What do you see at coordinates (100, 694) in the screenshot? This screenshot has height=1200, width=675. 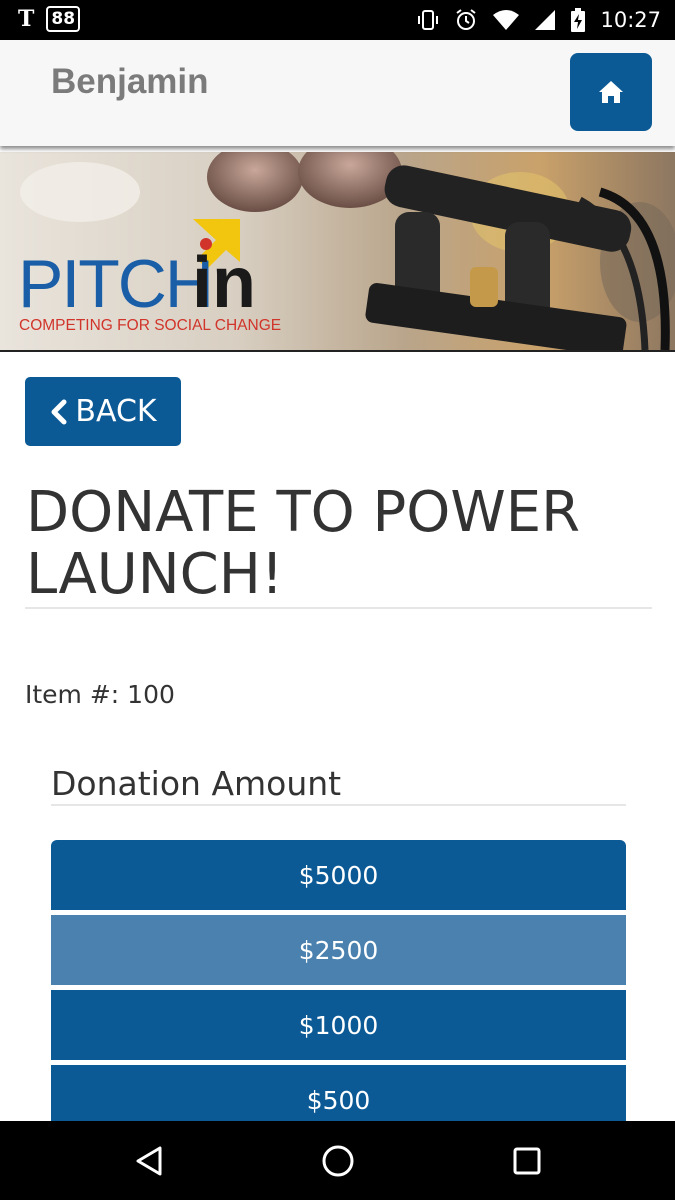 I see `item-number: Item #: 100` at bounding box center [100, 694].